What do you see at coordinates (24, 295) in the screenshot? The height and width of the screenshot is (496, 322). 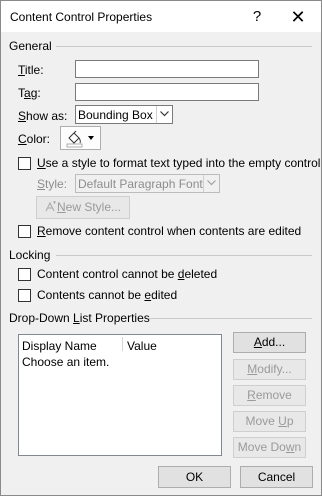 I see `cannot-edit-checkbox` at bounding box center [24, 295].